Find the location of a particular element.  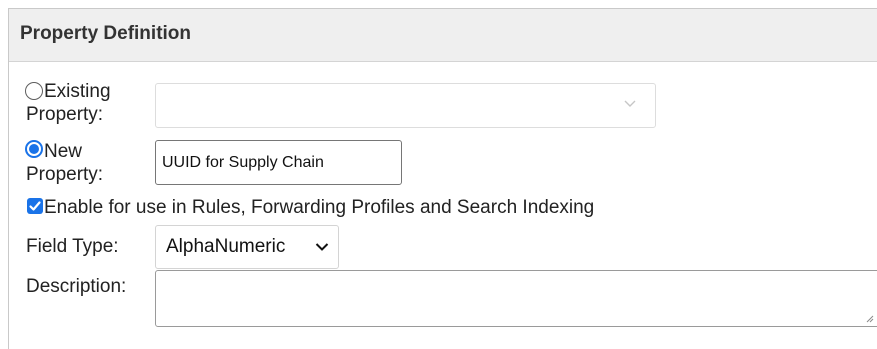

new-property-radio is located at coordinates (34, 149).